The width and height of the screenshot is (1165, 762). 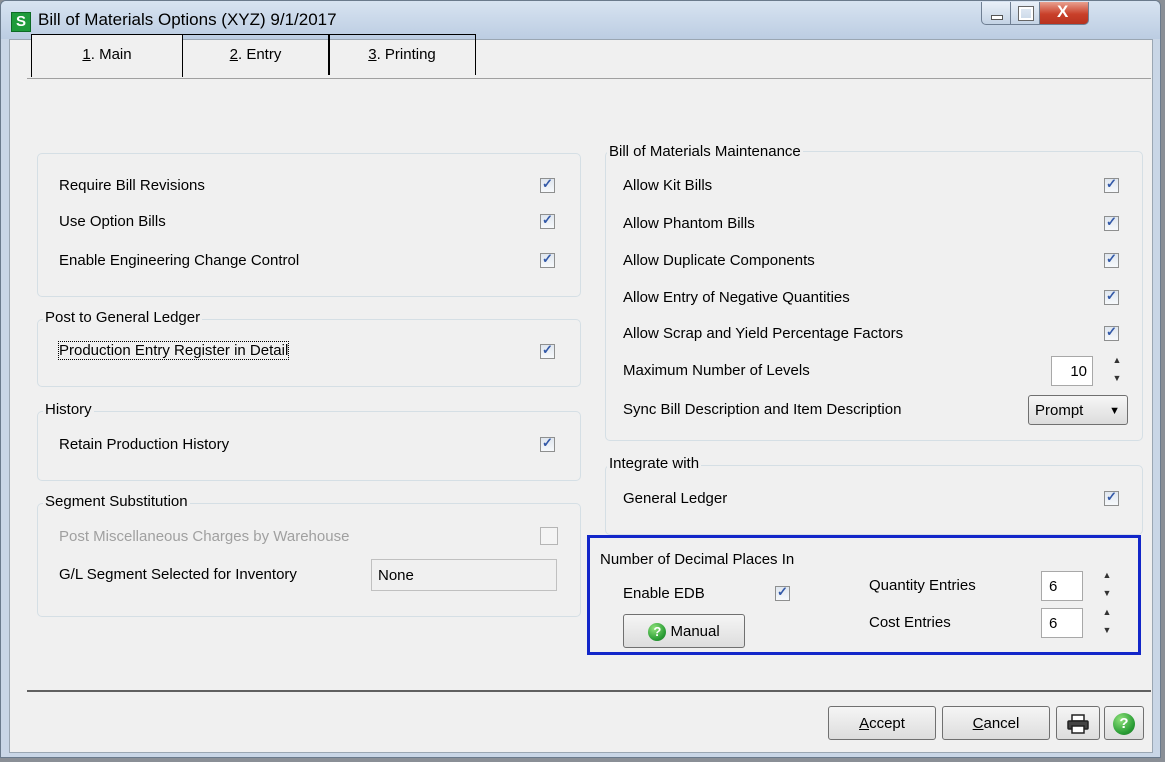 I want to click on tab-entry-label: . Entry, so click(x=259, y=54).